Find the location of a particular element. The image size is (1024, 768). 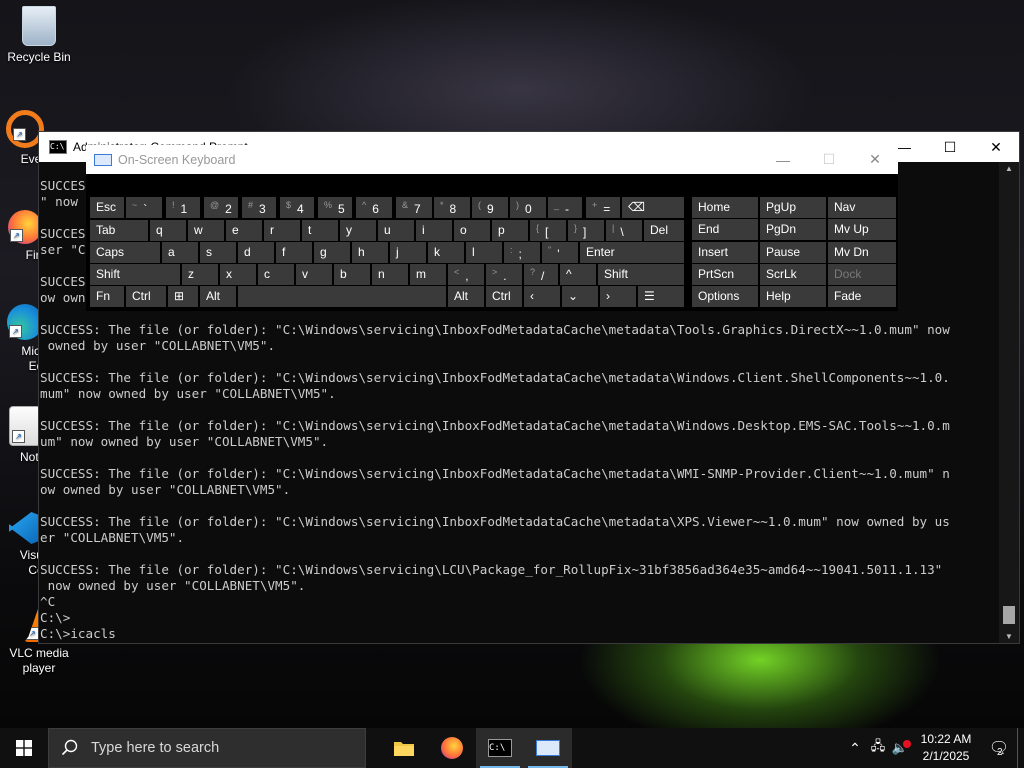

key-j: j is located at coordinates (408, 252).